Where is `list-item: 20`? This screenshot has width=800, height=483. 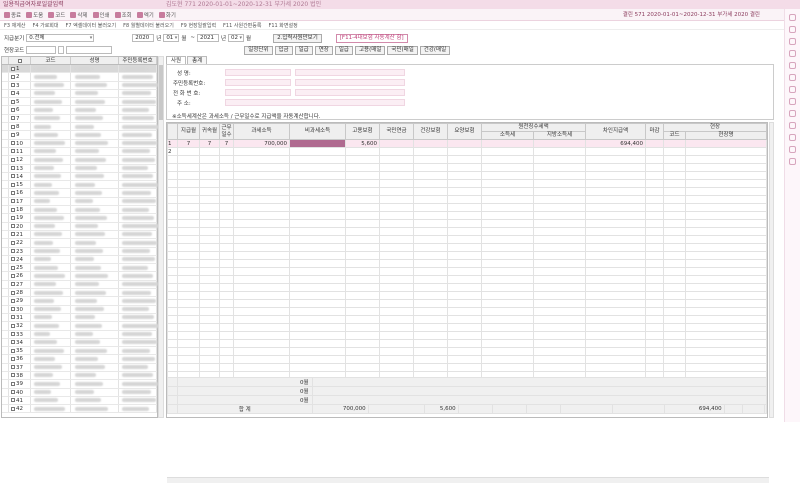 list-item: 20 is located at coordinates (80, 226).